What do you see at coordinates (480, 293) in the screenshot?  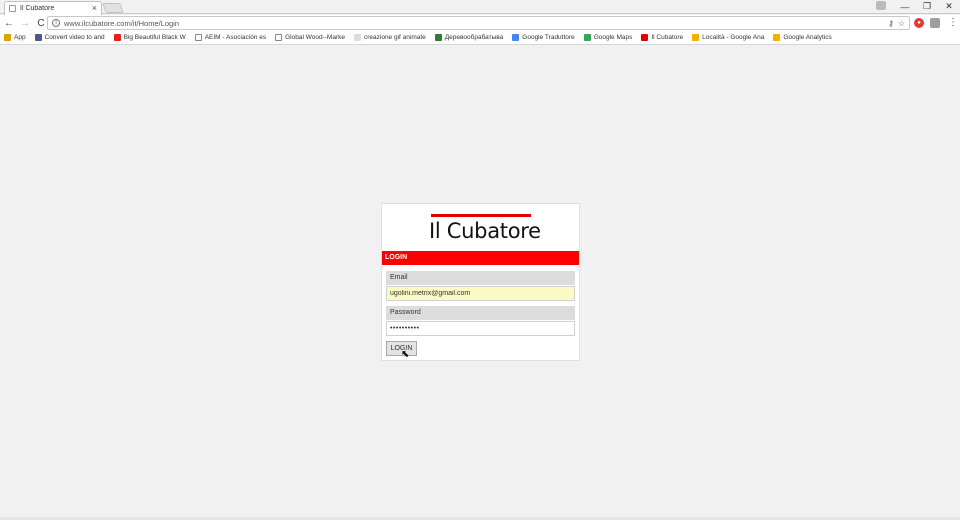 I see `email-field` at bounding box center [480, 293].